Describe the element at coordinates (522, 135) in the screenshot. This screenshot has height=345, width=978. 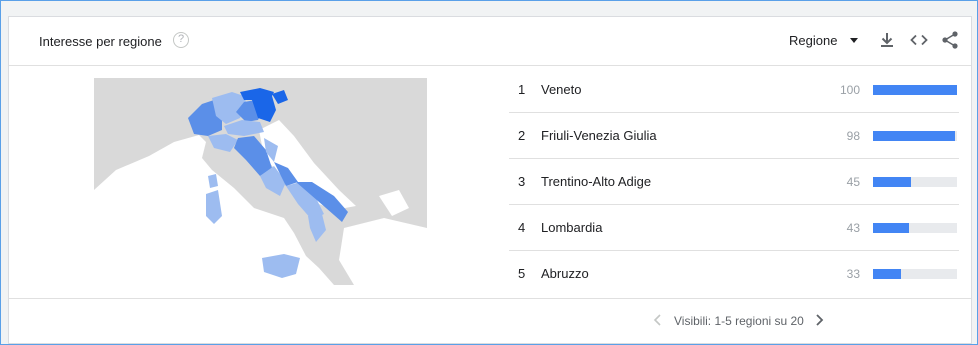
I see `region-rank: 2` at that location.